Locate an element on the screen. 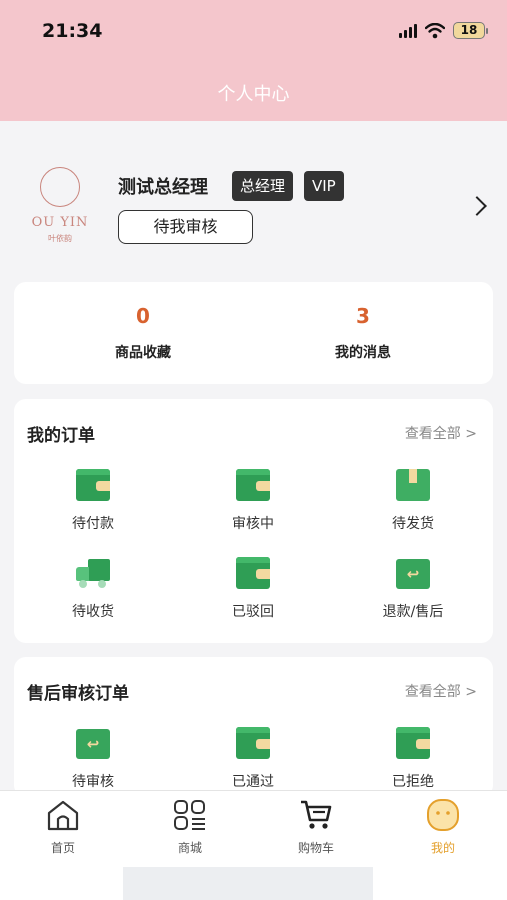  after-sales-pending: ↩ 待审核 is located at coordinates (93, 758).